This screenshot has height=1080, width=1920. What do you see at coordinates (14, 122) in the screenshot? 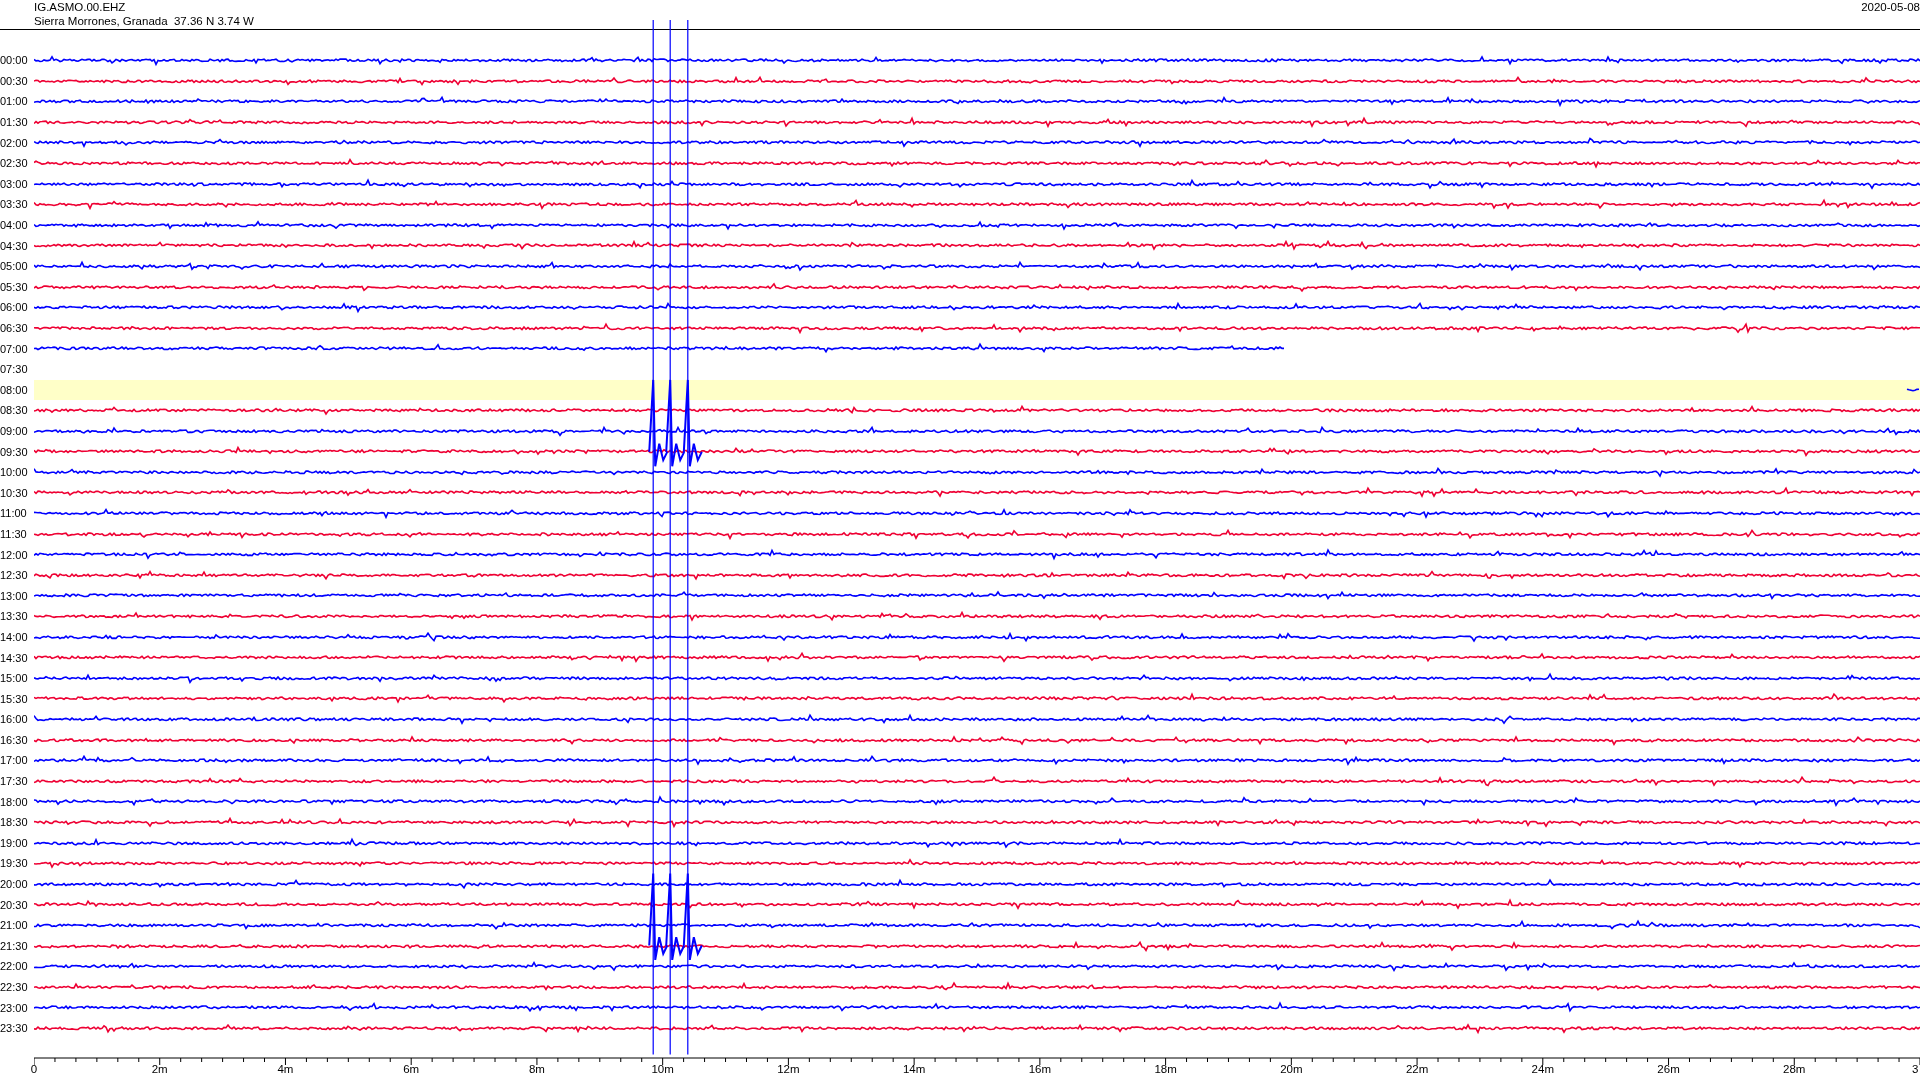
I see `time-label: 01:30` at bounding box center [14, 122].